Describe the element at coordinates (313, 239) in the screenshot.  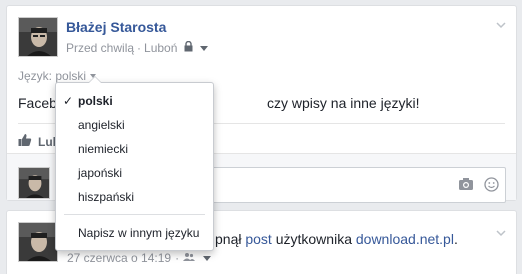
I see `shared-middle: użytkownika` at that location.